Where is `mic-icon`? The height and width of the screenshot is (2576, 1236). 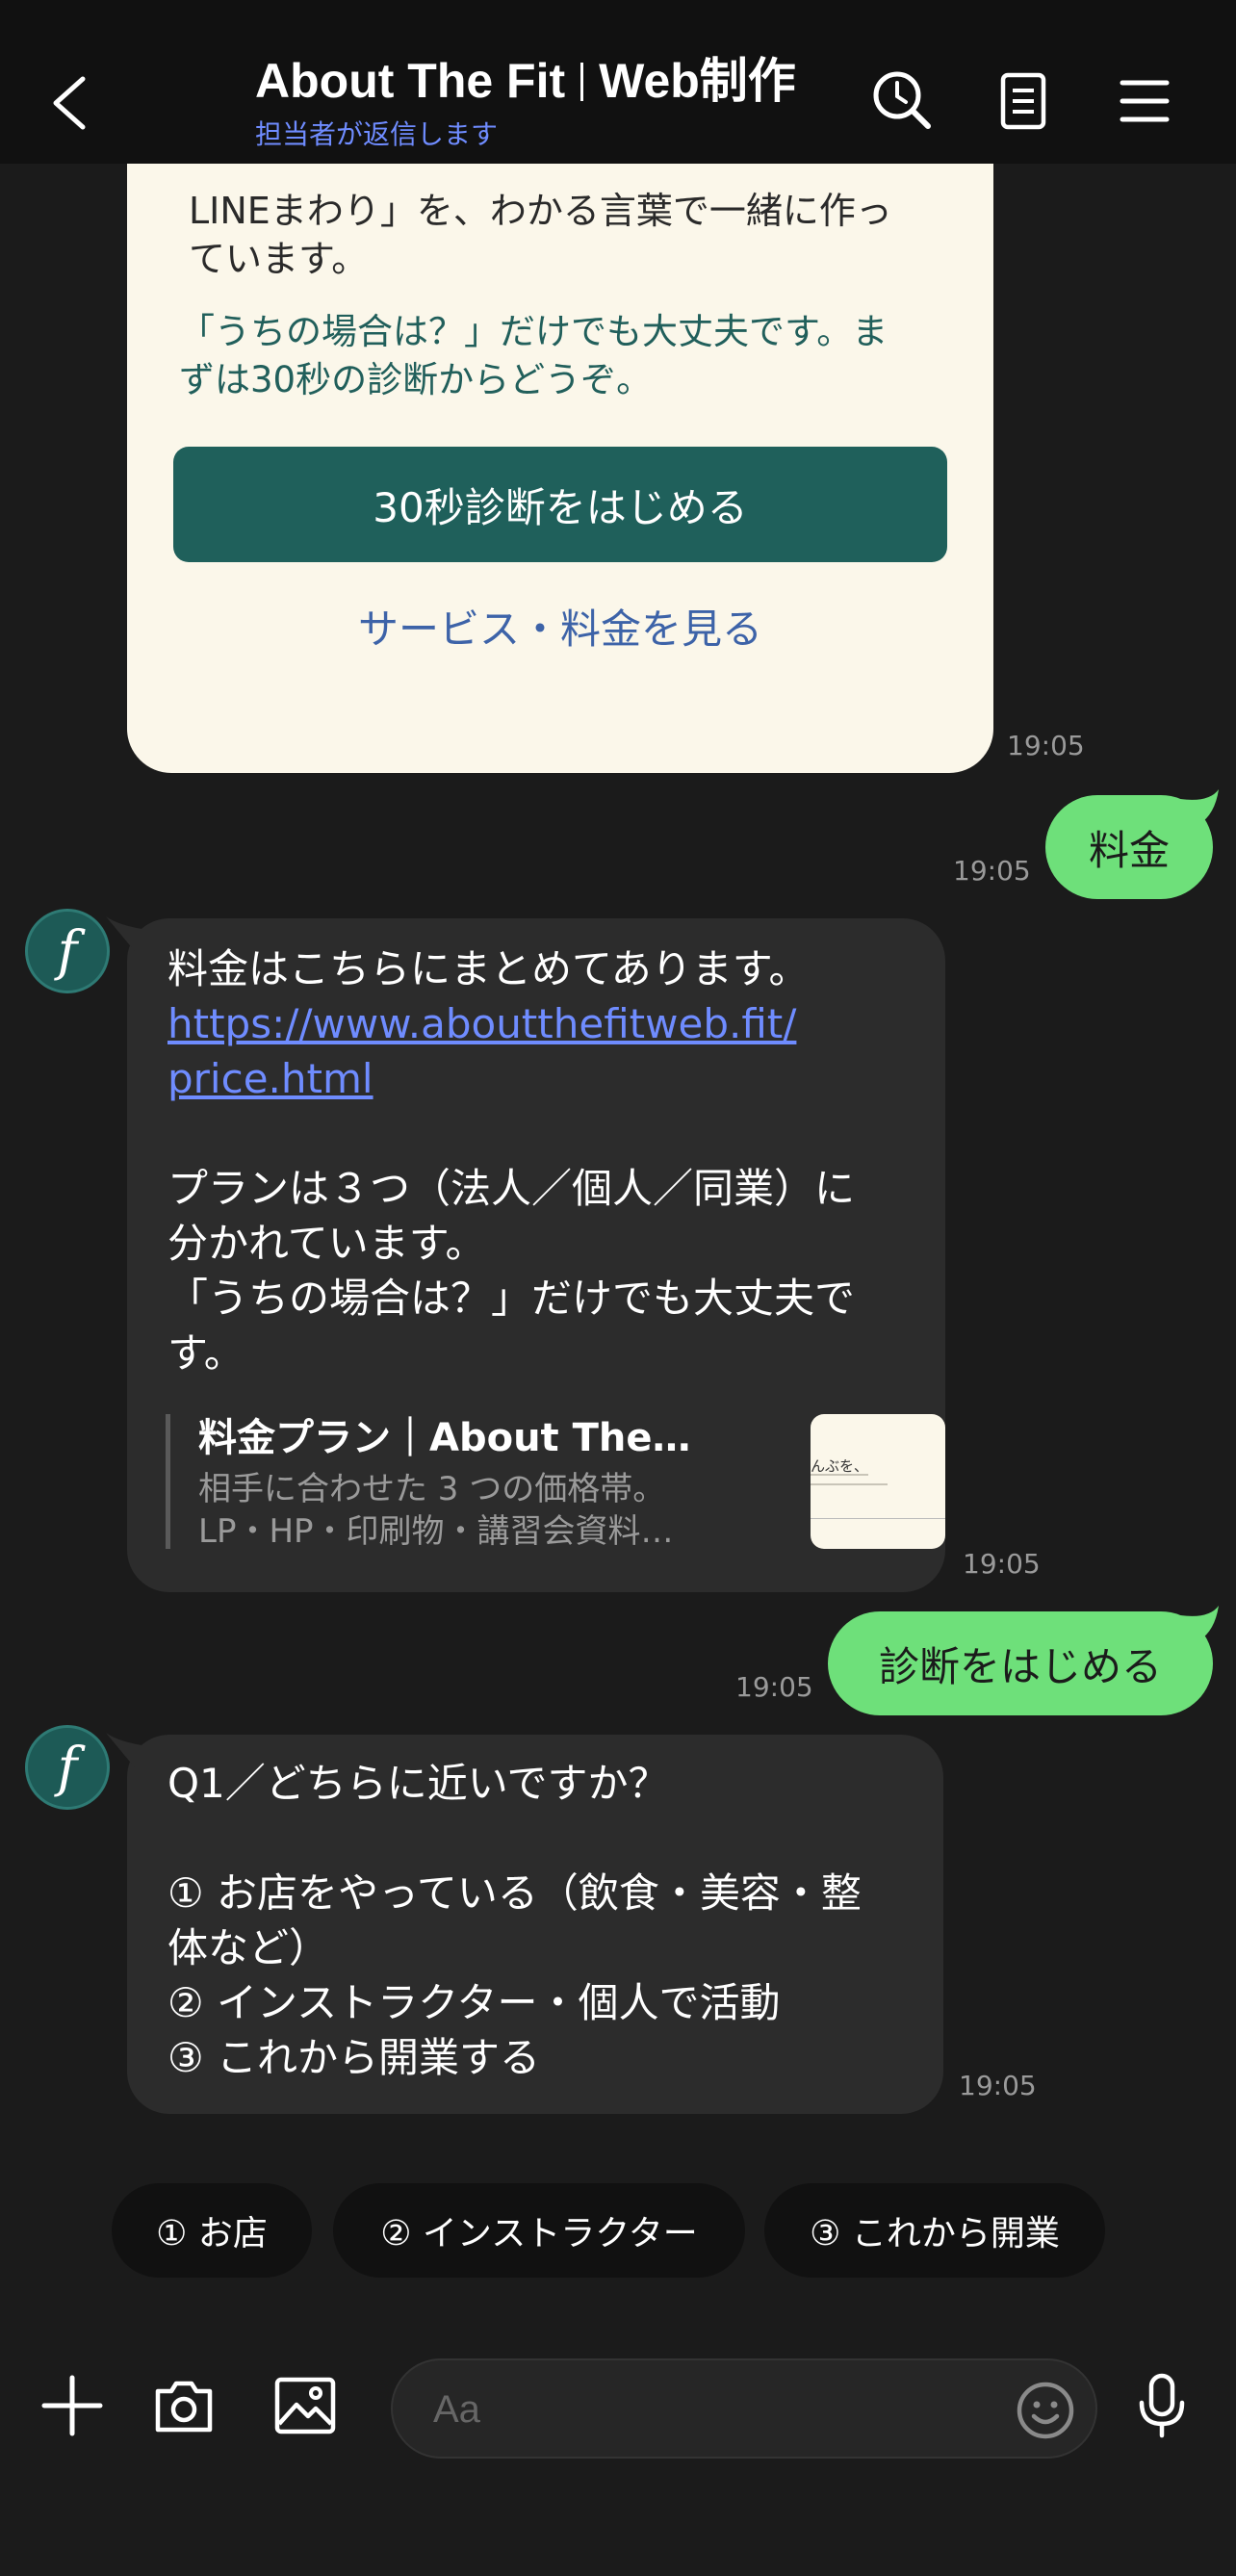 mic-icon is located at coordinates (1162, 2406).